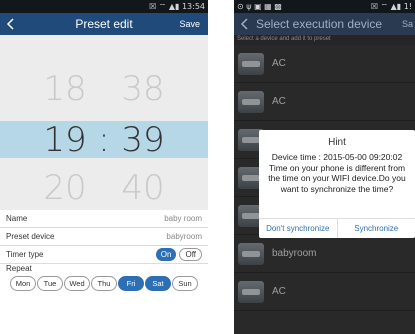 Image resolution: width=415 pixels, height=334 pixels. What do you see at coordinates (104, 255) in the screenshot?
I see `timer-type-row: Timer type On Off` at bounding box center [104, 255].